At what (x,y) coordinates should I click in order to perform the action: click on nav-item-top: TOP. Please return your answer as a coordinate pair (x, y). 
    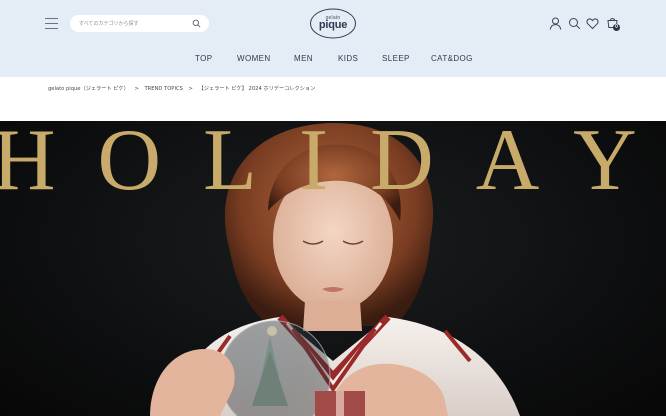
    Looking at the image, I should click on (204, 58).